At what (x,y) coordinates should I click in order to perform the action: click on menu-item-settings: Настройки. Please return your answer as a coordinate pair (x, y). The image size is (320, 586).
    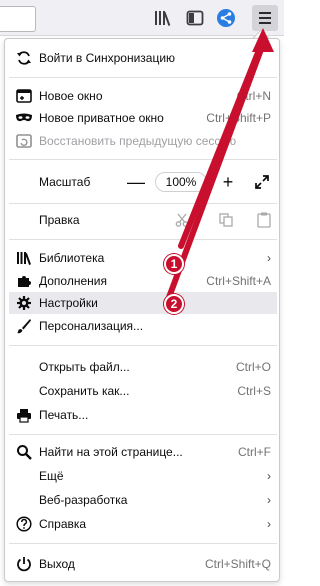
    Looking at the image, I should click on (143, 303).